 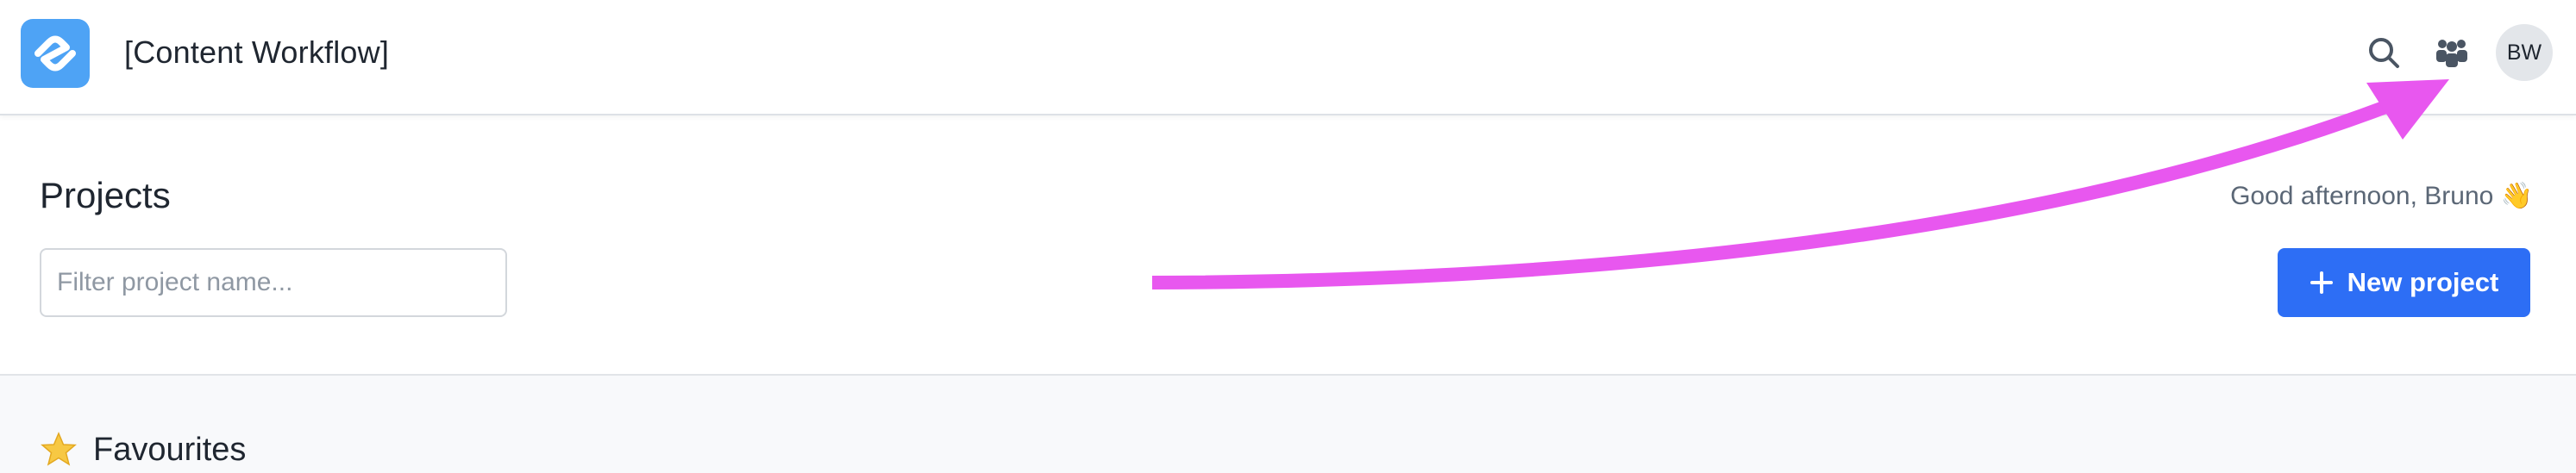 What do you see at coordinates (2384, 53) in the screenshot?
I see `search-icon` at bounding box center [2384, 53].